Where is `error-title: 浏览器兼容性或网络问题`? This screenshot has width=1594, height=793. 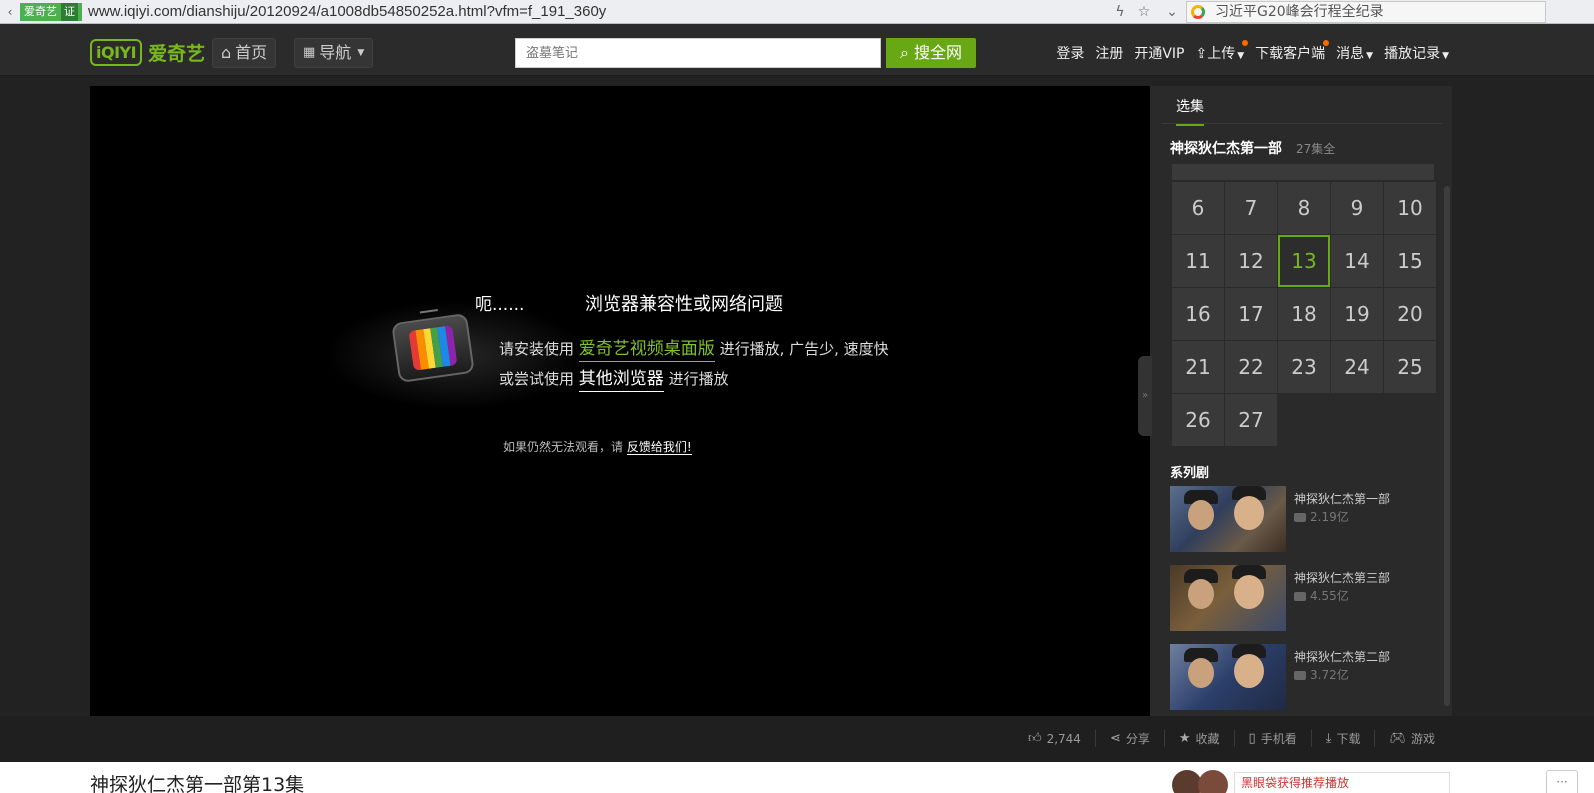
error-title: 浏览器兼容性或网络问题 is located at coordinates (684, 304).